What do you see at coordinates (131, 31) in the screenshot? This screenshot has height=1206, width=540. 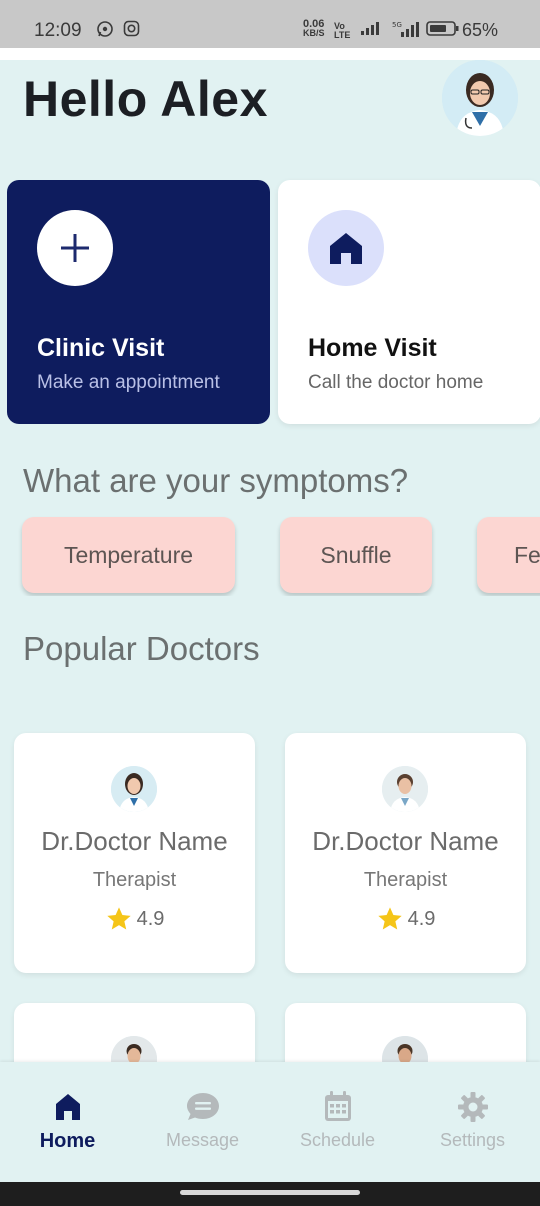 I see `instagram-icon` at bounding box center [131, 31].